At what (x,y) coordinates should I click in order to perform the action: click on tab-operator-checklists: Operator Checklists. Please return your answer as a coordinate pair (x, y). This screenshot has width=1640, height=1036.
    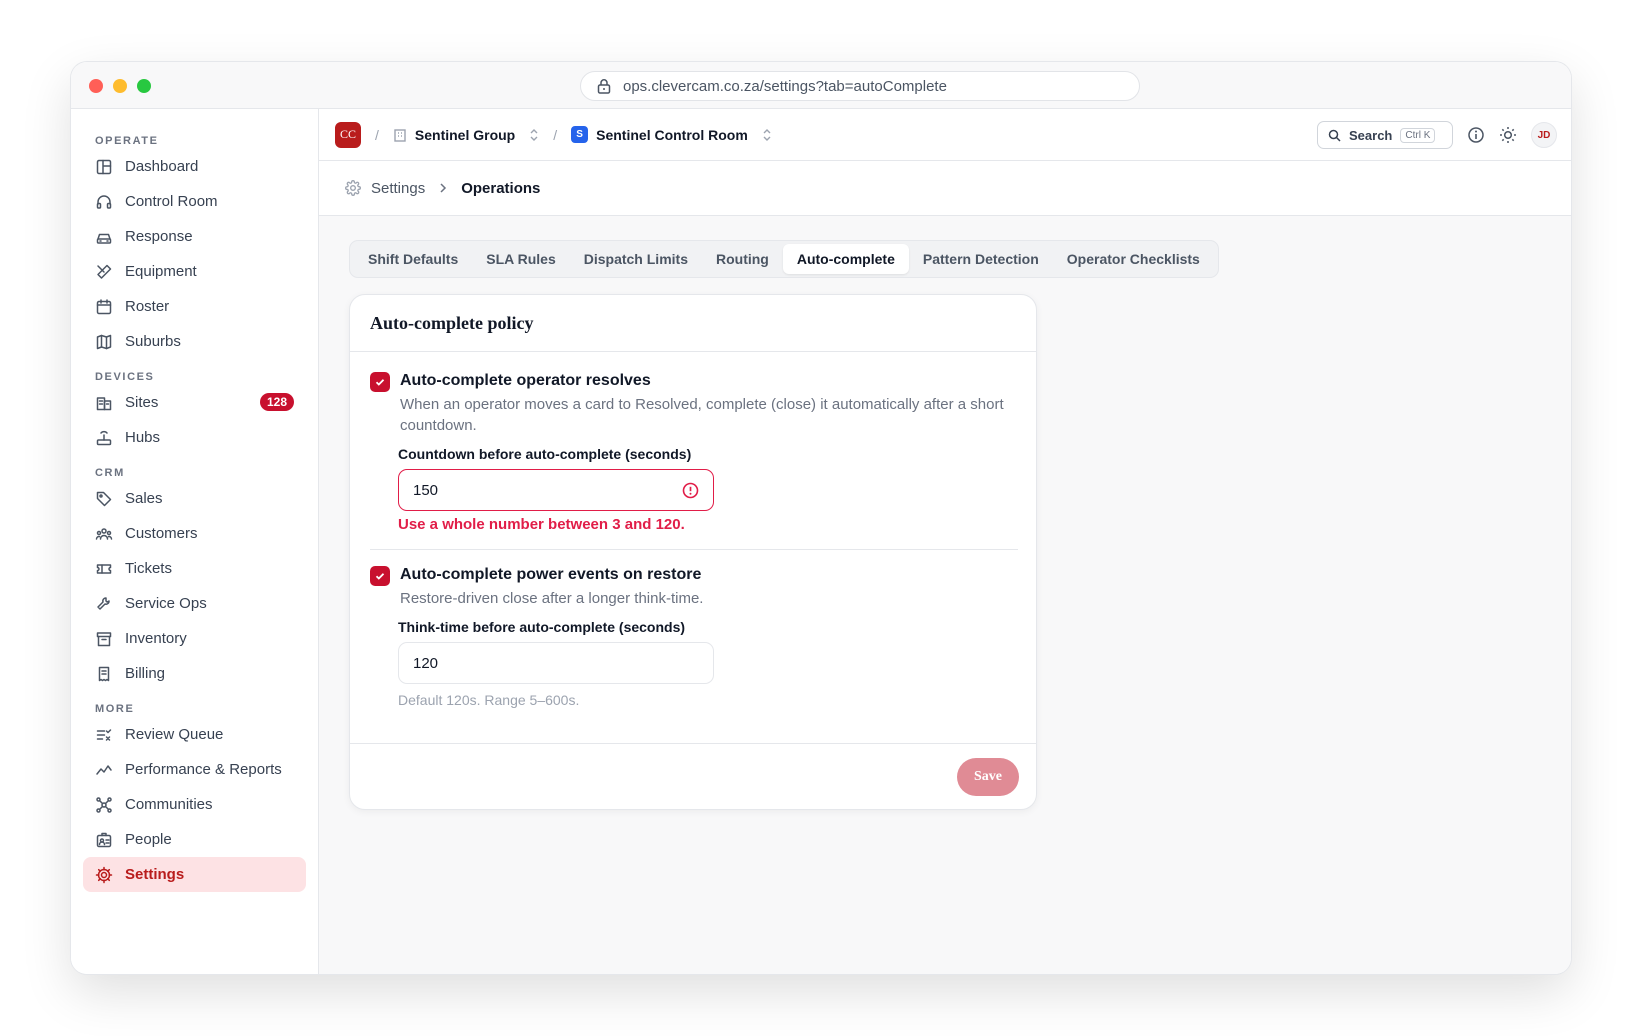
    Looking at the image, I should click on (1133, 259).